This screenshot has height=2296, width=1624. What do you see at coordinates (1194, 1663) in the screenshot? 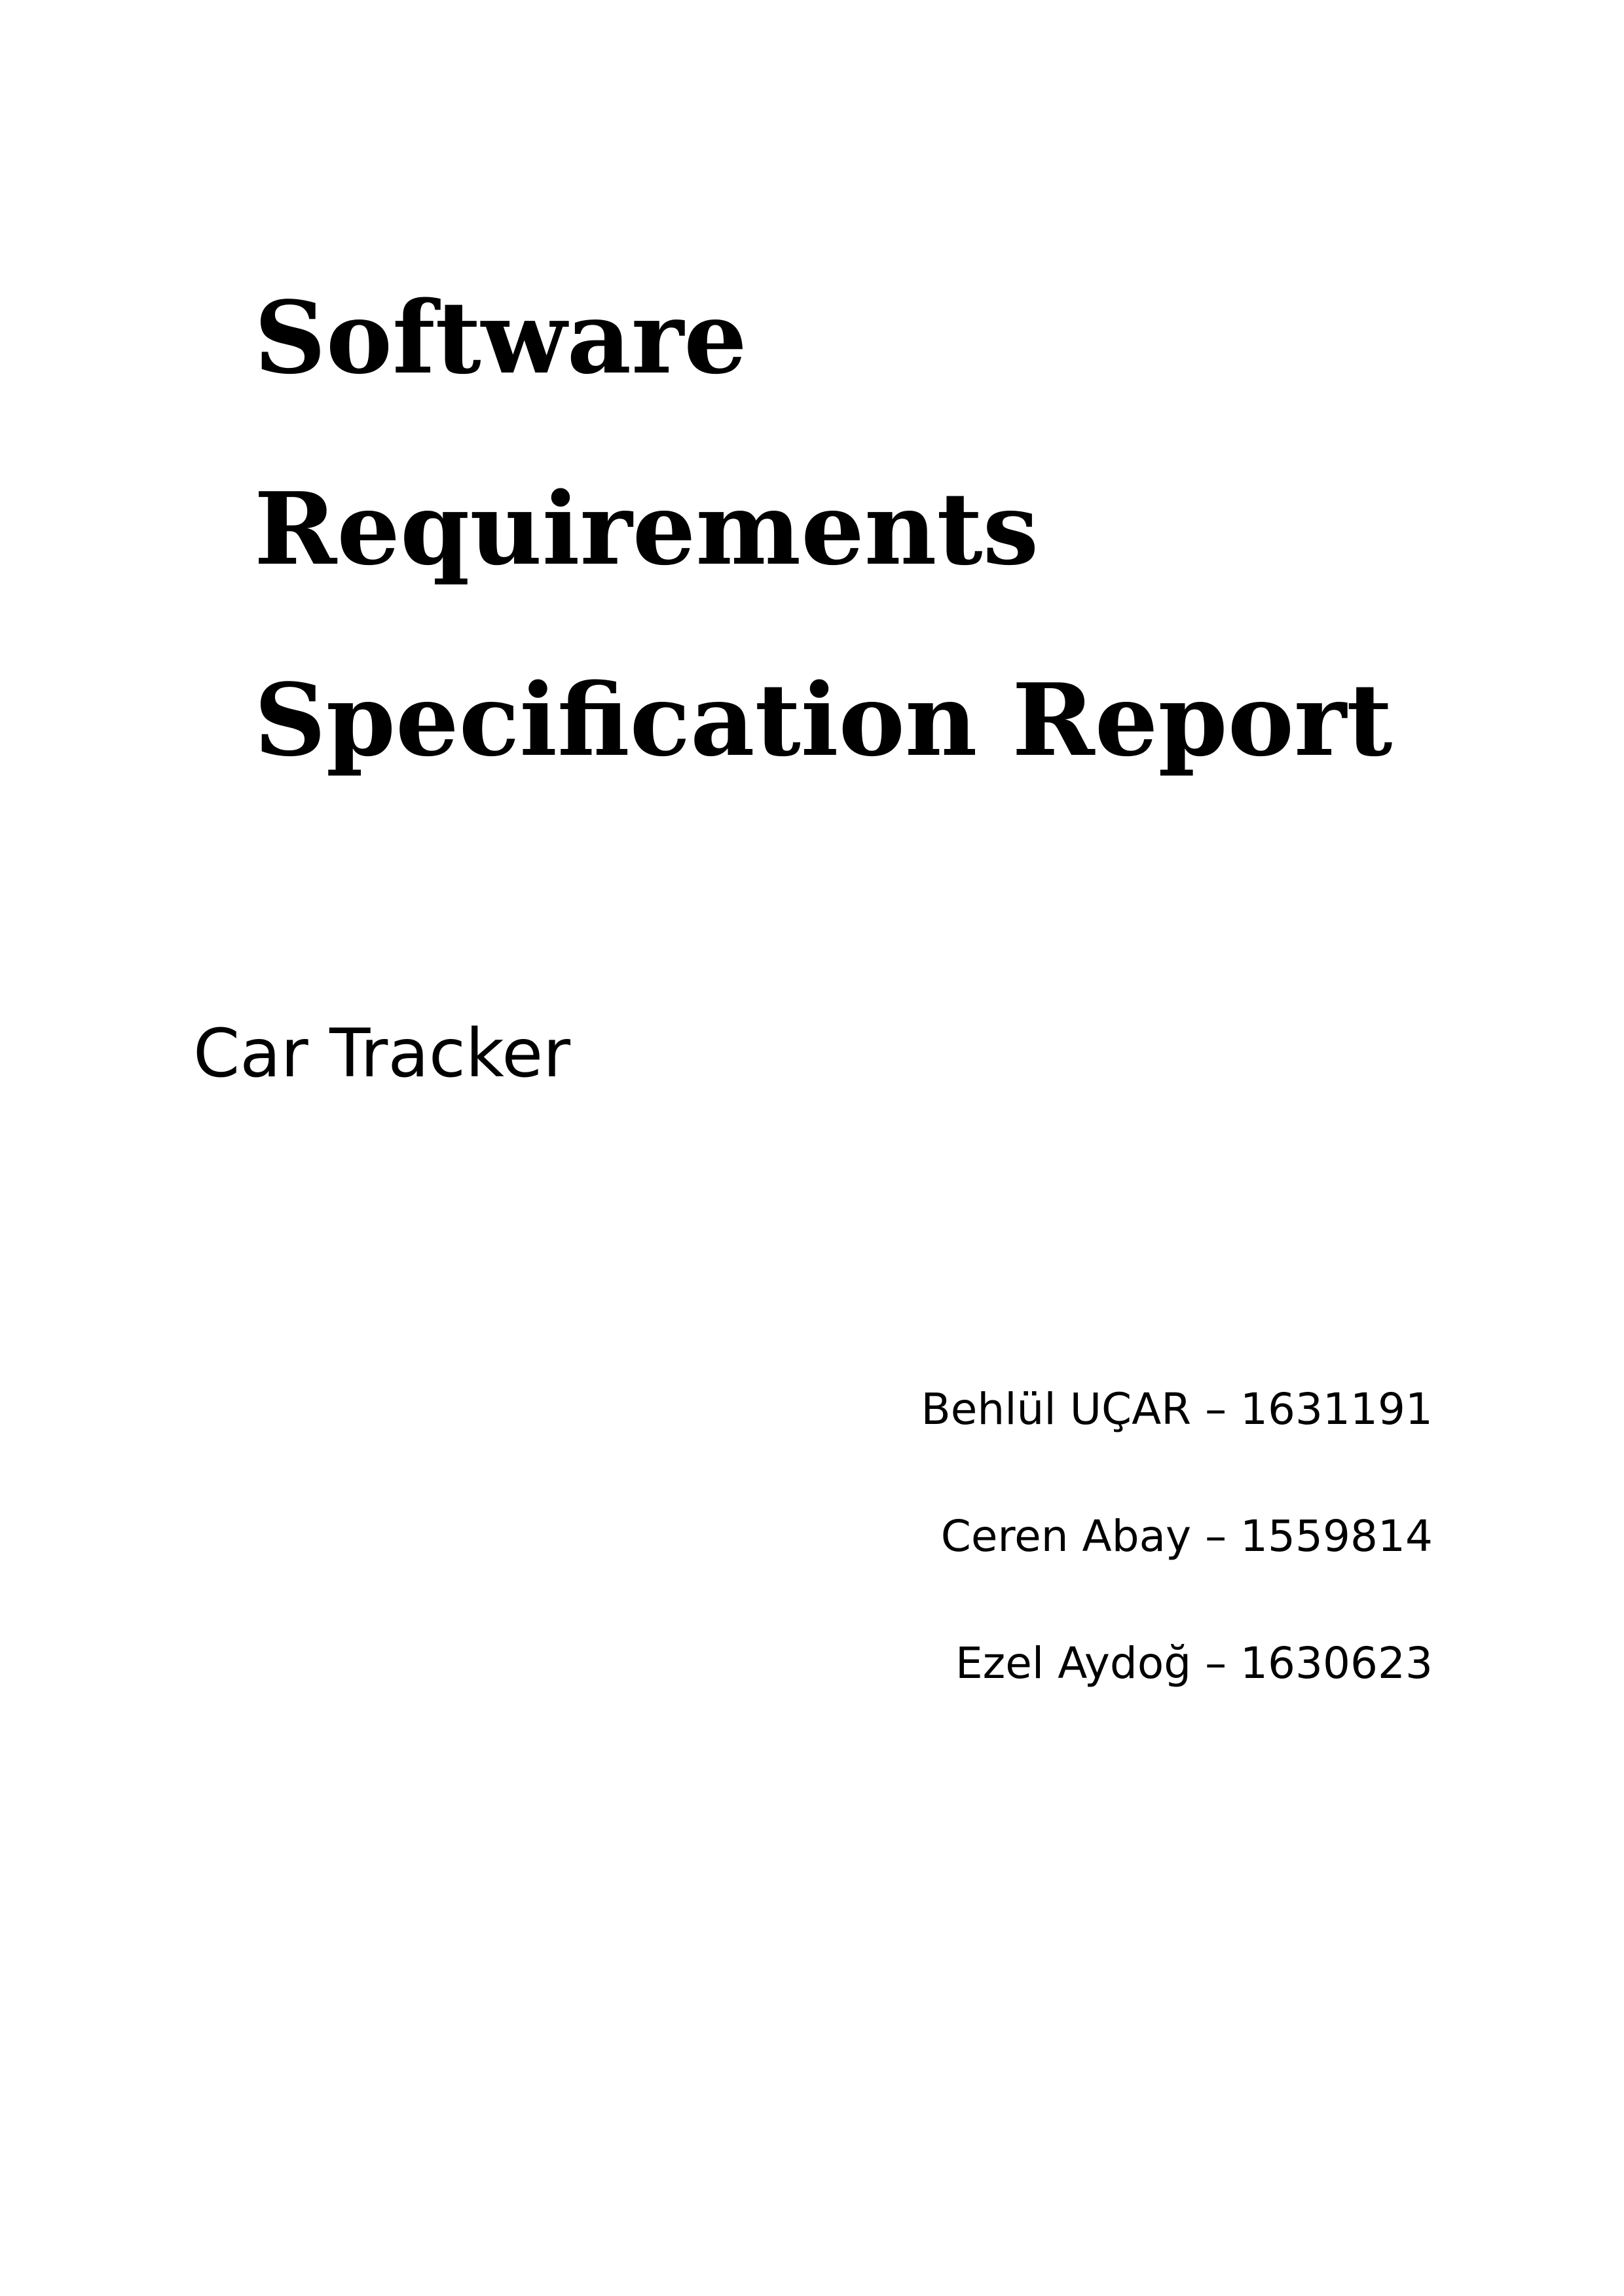
I see `author-entry: Ezel Aydoğ – 1630623` at bounding box center [1194, 1663].